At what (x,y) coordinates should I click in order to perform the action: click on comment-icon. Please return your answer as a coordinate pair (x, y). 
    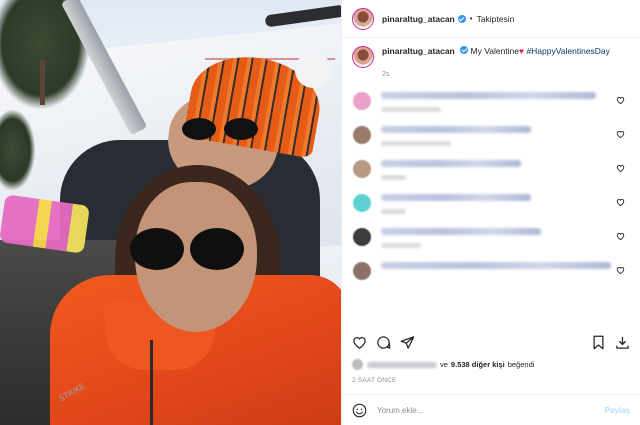
    Looking at the image, I should click on (383, 342).